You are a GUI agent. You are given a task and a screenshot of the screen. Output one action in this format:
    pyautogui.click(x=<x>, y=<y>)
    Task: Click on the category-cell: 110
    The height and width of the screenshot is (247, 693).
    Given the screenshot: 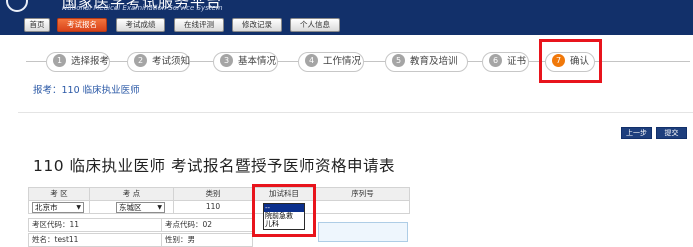 What is the action you would take?
    pyautogui.click(x=213, y=207)
    